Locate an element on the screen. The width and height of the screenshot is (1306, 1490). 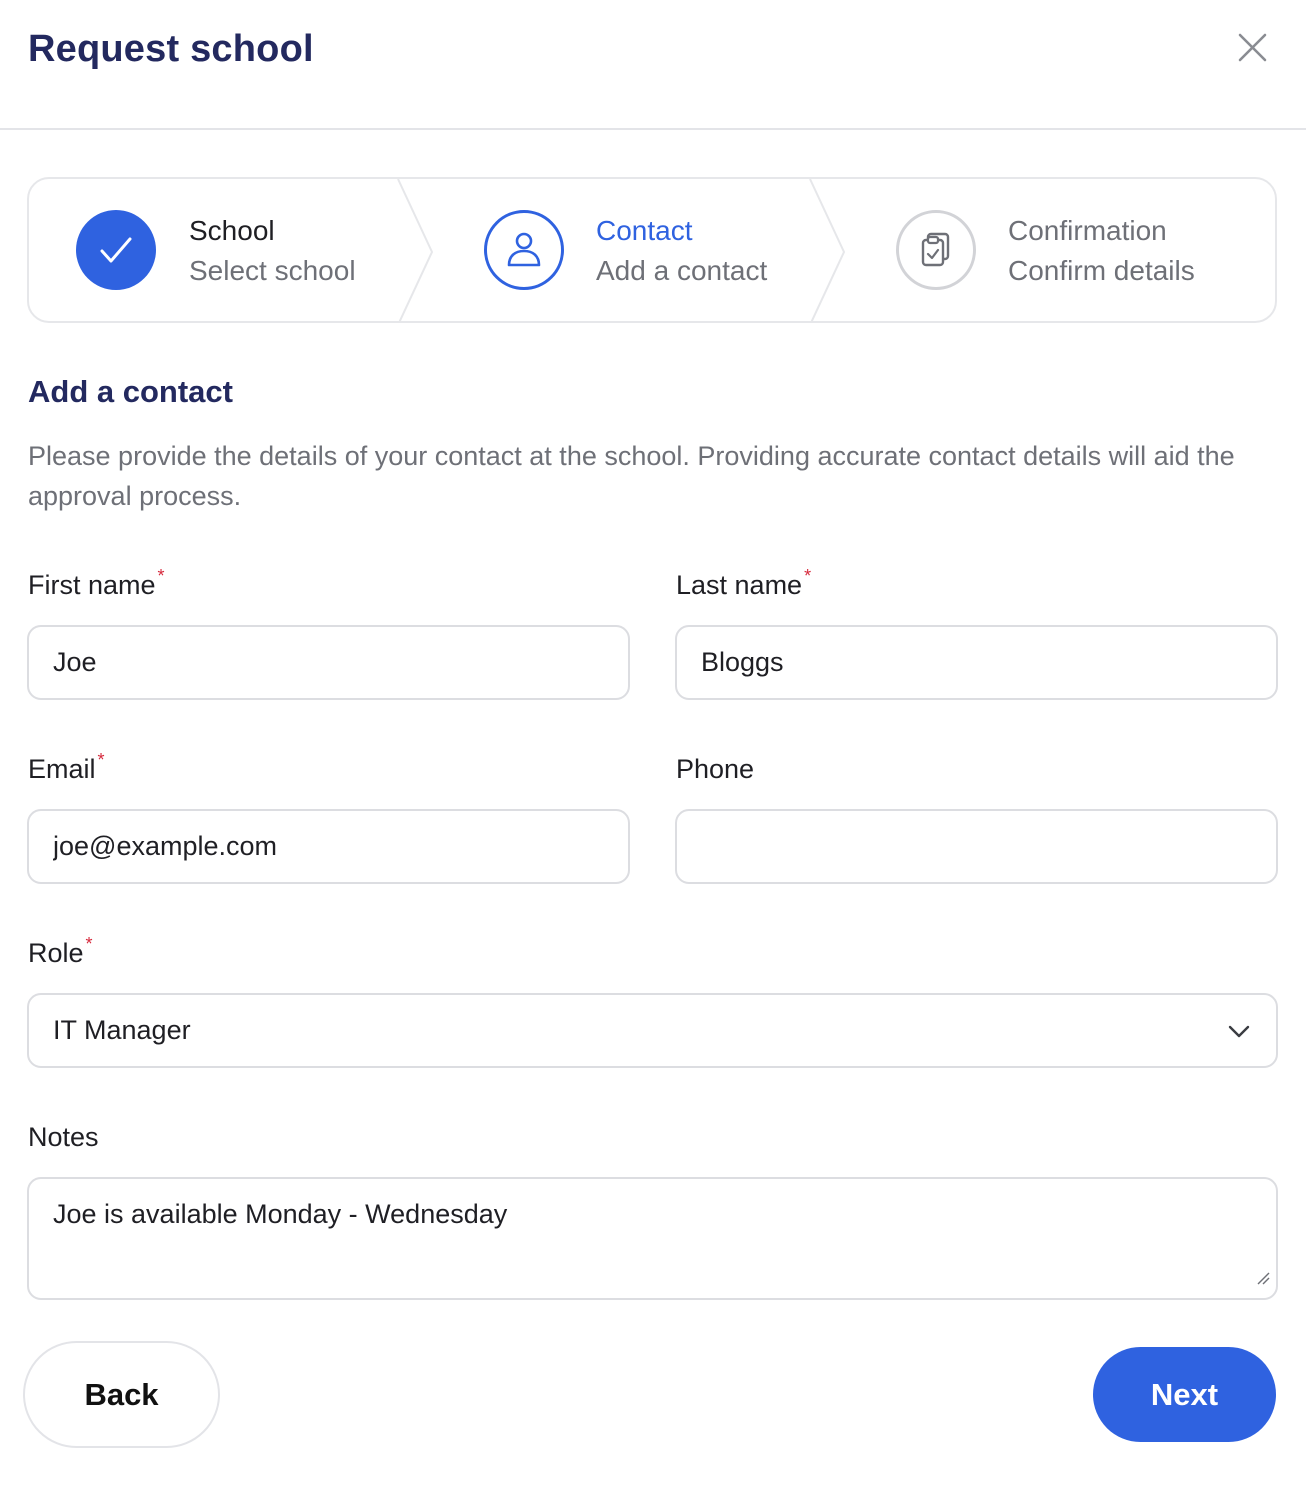
first-name-label-text: First name is located at coordinates (92, 585).